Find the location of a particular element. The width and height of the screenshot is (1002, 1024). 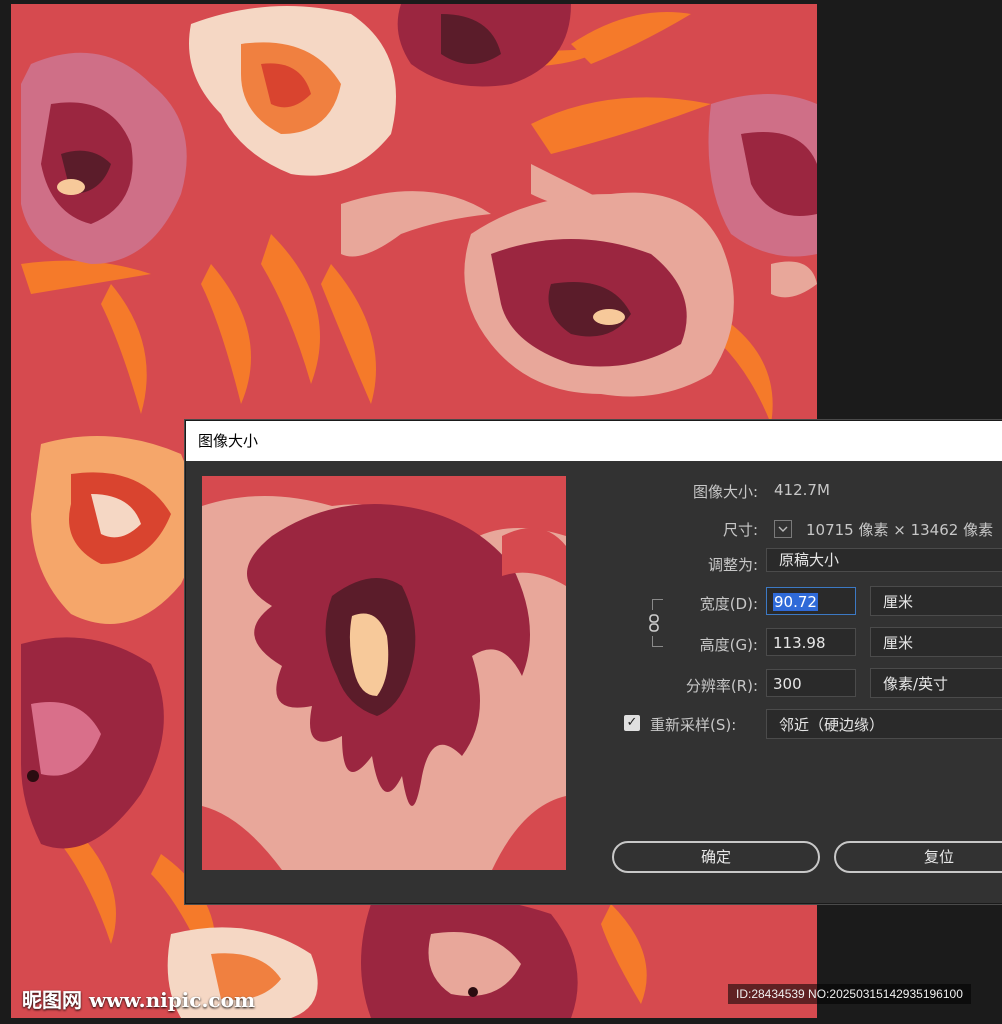

resample-label: 重新采样(S): is located at coordinates (693, 725).